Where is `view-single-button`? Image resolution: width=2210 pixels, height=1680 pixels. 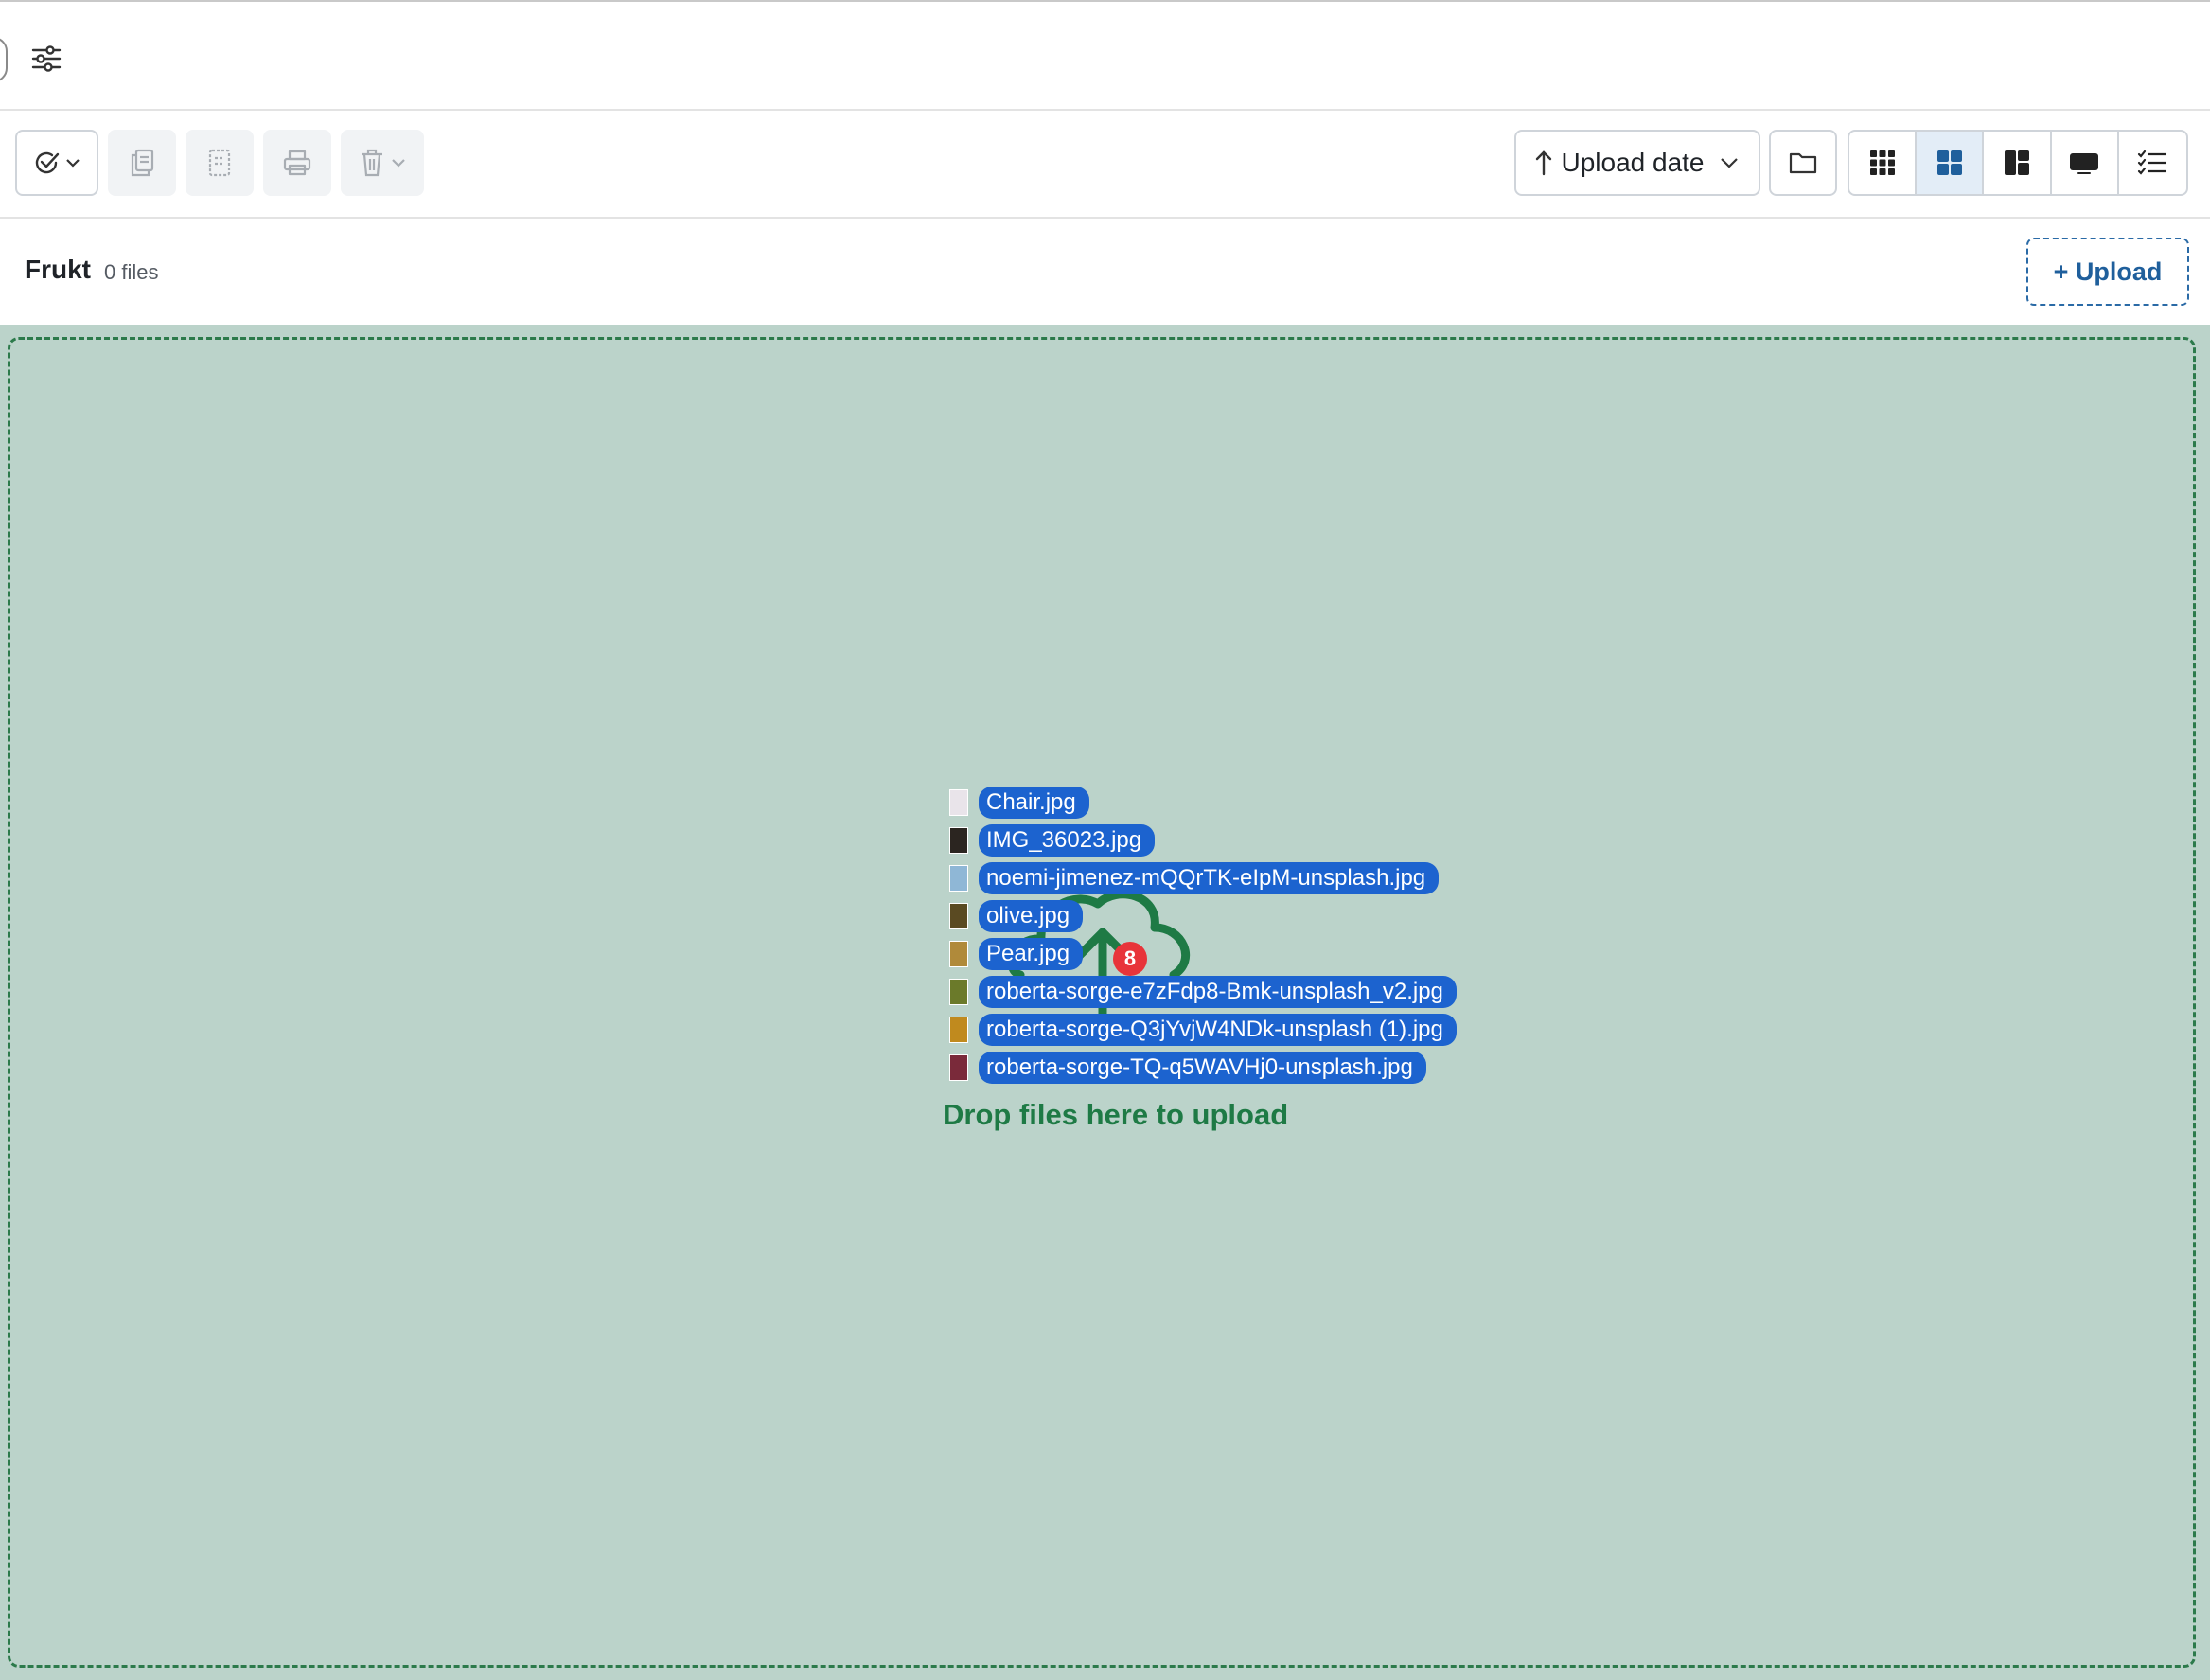 view-single-button is located at coordinates (2085, 163).